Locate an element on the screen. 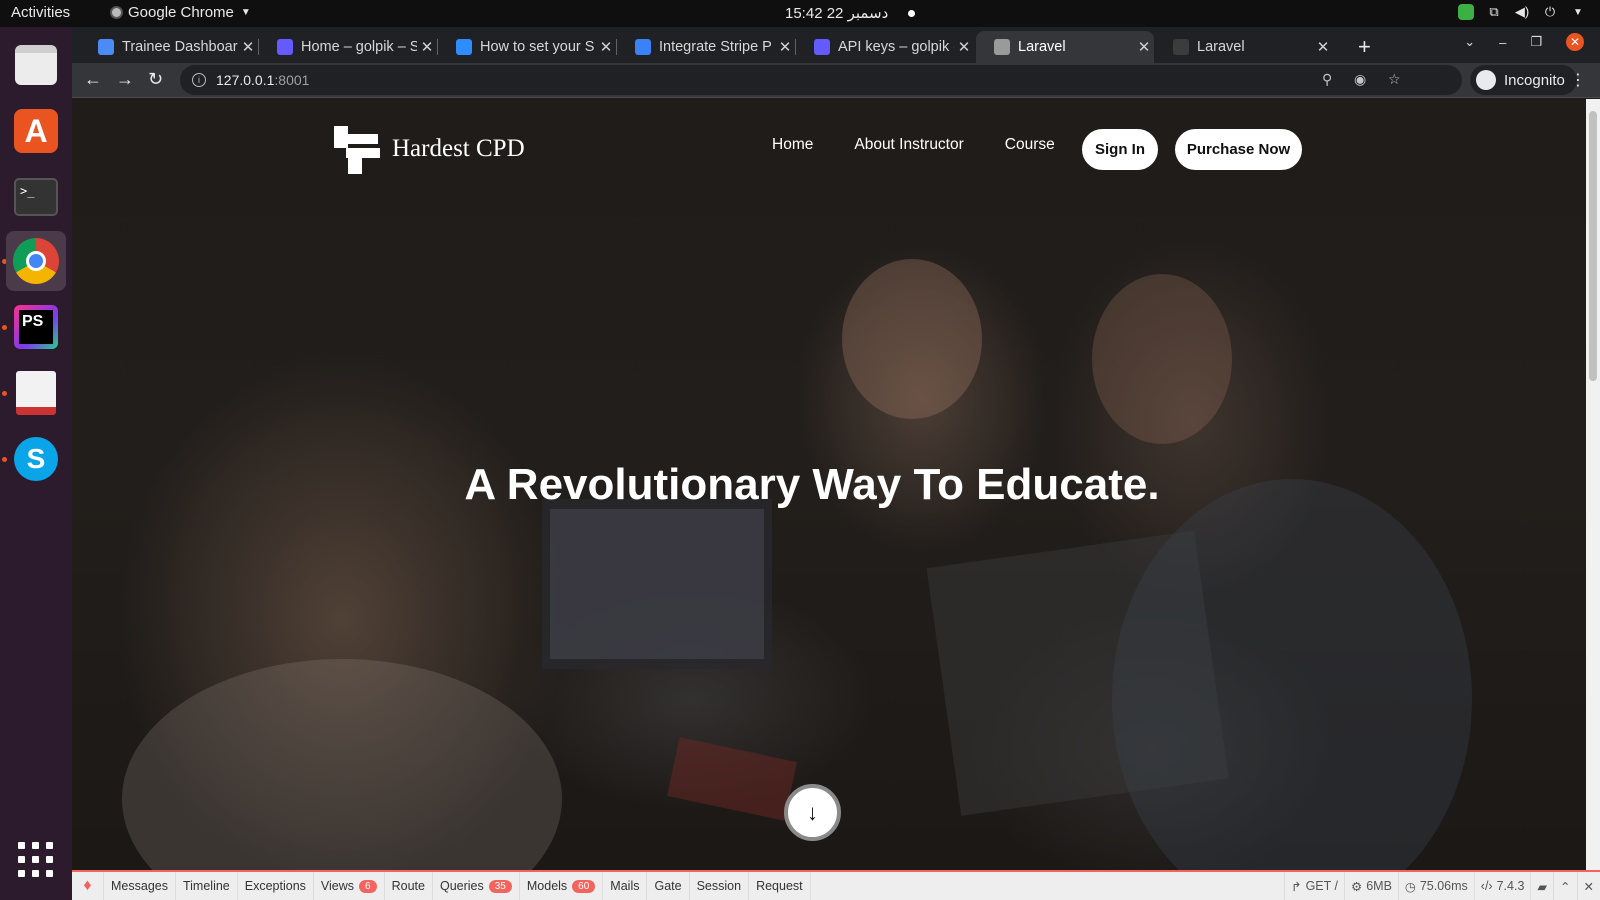  debugbar-tab-messages: Messages is located at coordinates (140, 886).